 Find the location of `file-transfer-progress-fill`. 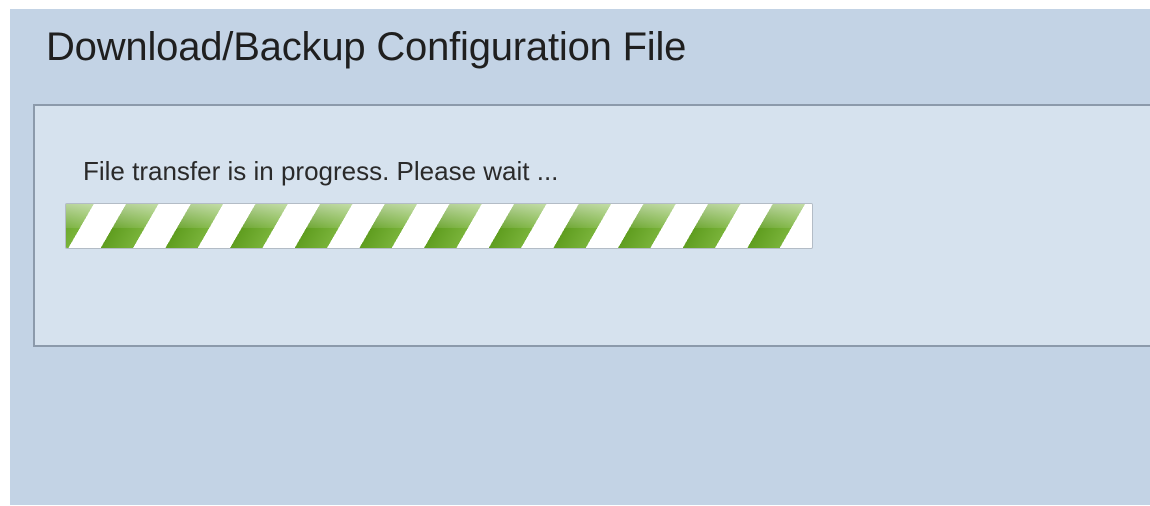

file-transfer-progress-fill is located at coordinates (439, 226).